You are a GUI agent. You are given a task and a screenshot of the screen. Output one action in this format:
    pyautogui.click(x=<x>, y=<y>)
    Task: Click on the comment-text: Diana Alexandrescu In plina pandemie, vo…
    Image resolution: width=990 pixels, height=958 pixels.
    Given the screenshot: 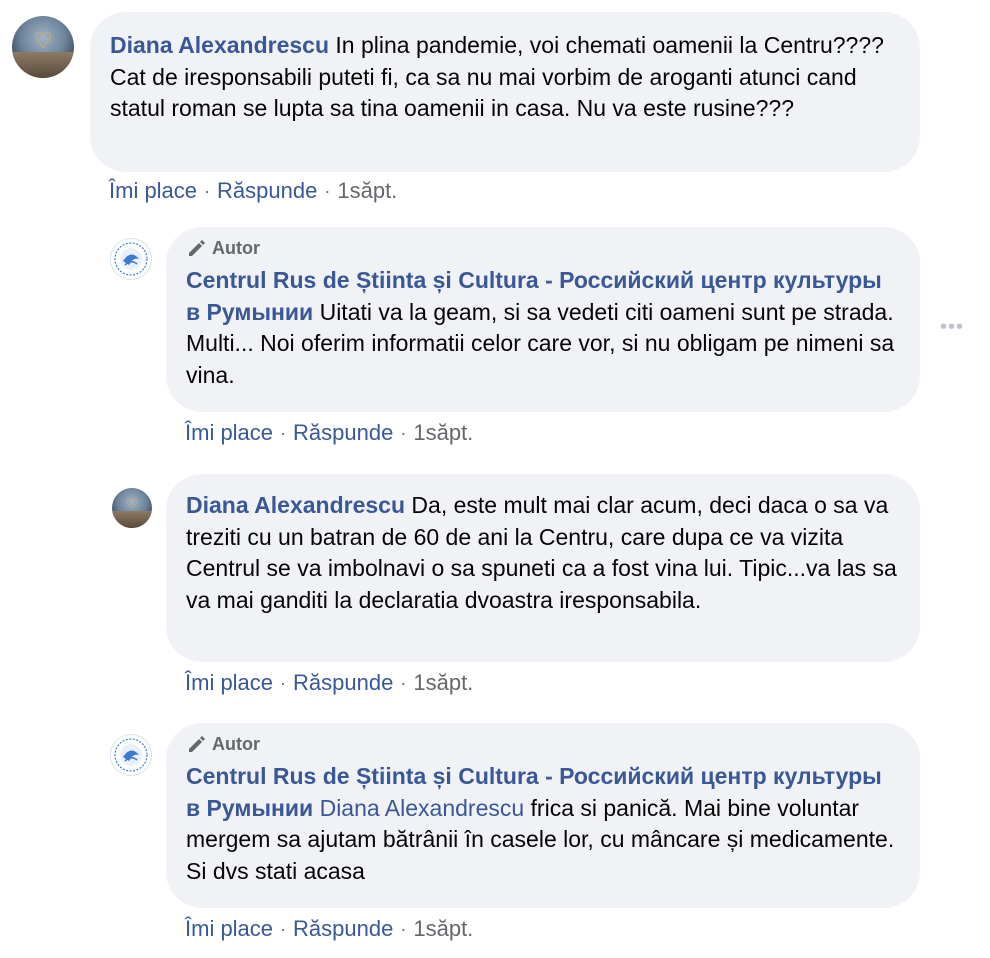 What is the action you would take?
    pyautogui.click(x=504, y=77)
    